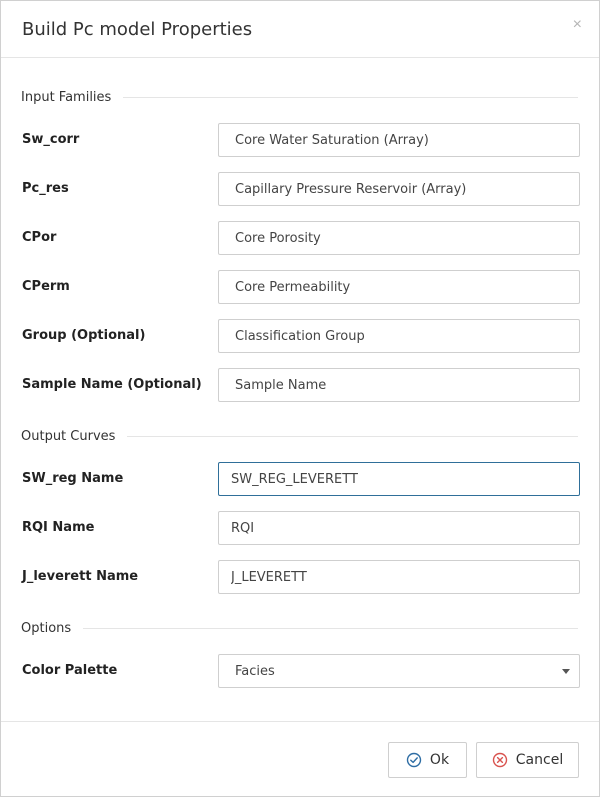 Image resolution: width=600 pixels, height=797 pixels. I want to click on j-leverett-name-input, so click(399, 577).